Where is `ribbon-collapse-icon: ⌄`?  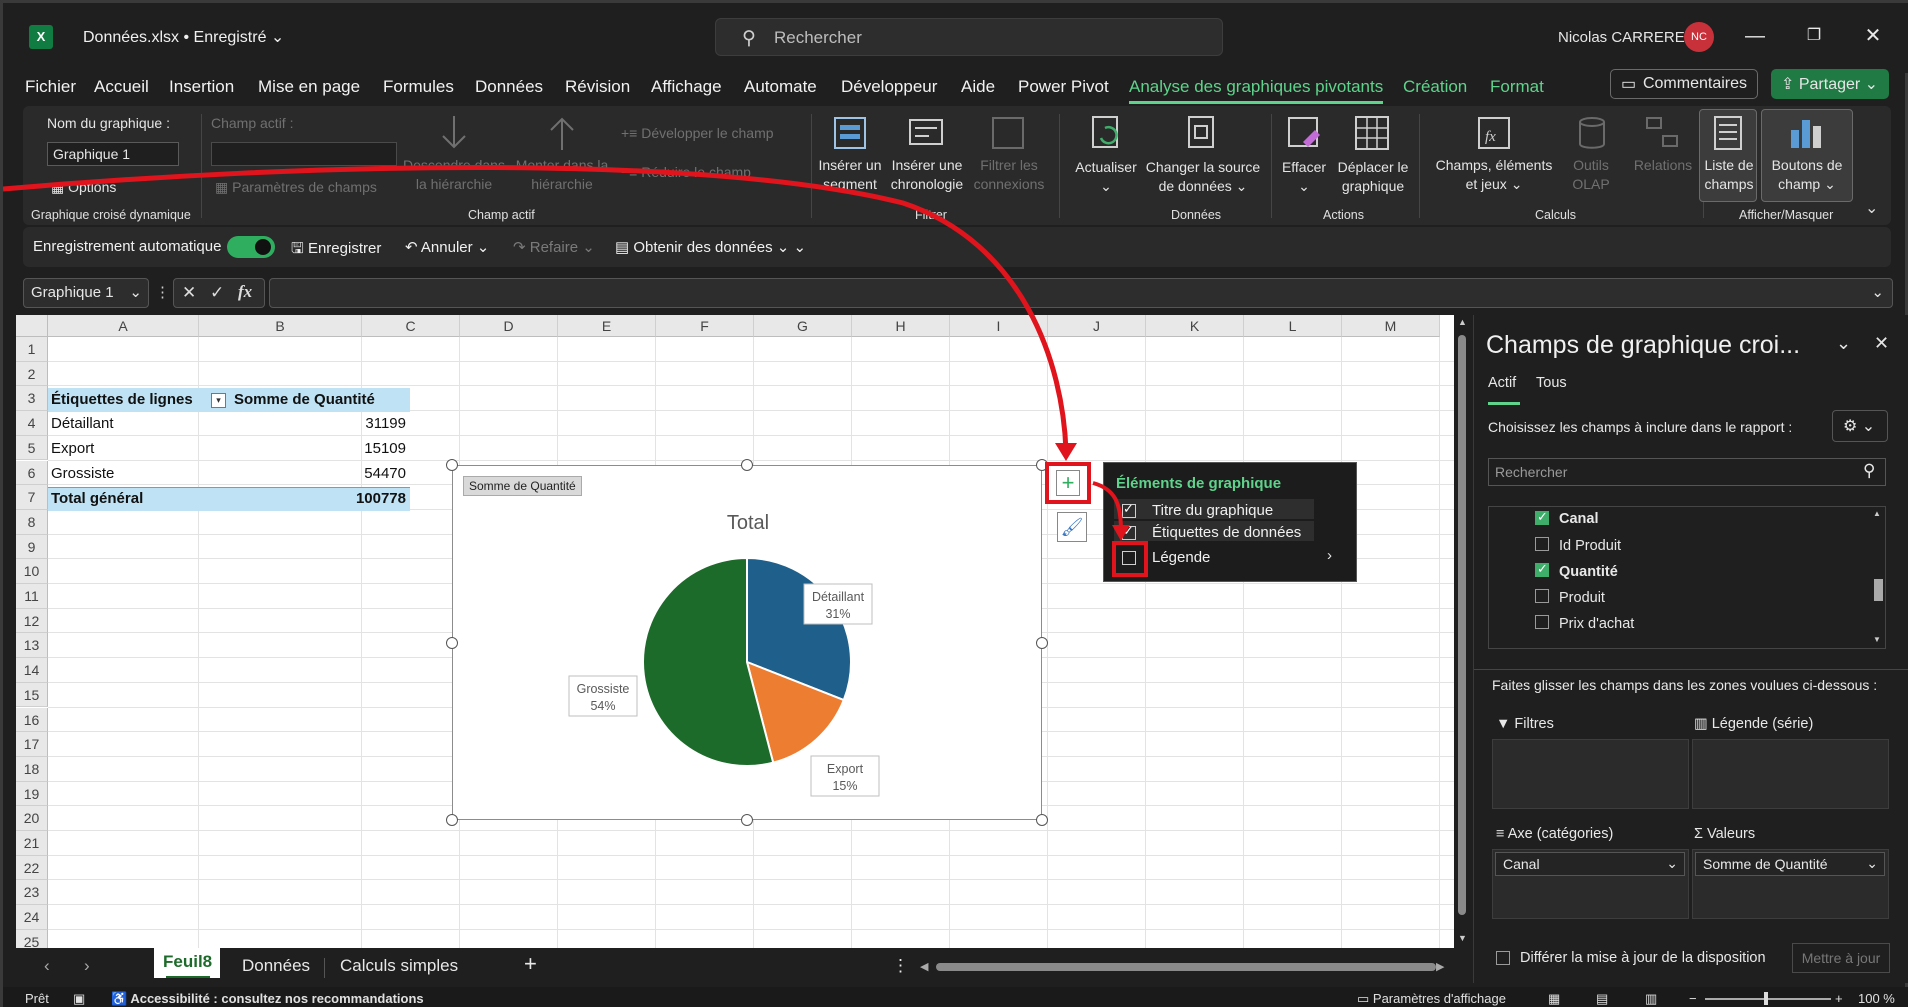
ribbon-collapse-icon: ⌄ is located at coordinates (1871, 208).